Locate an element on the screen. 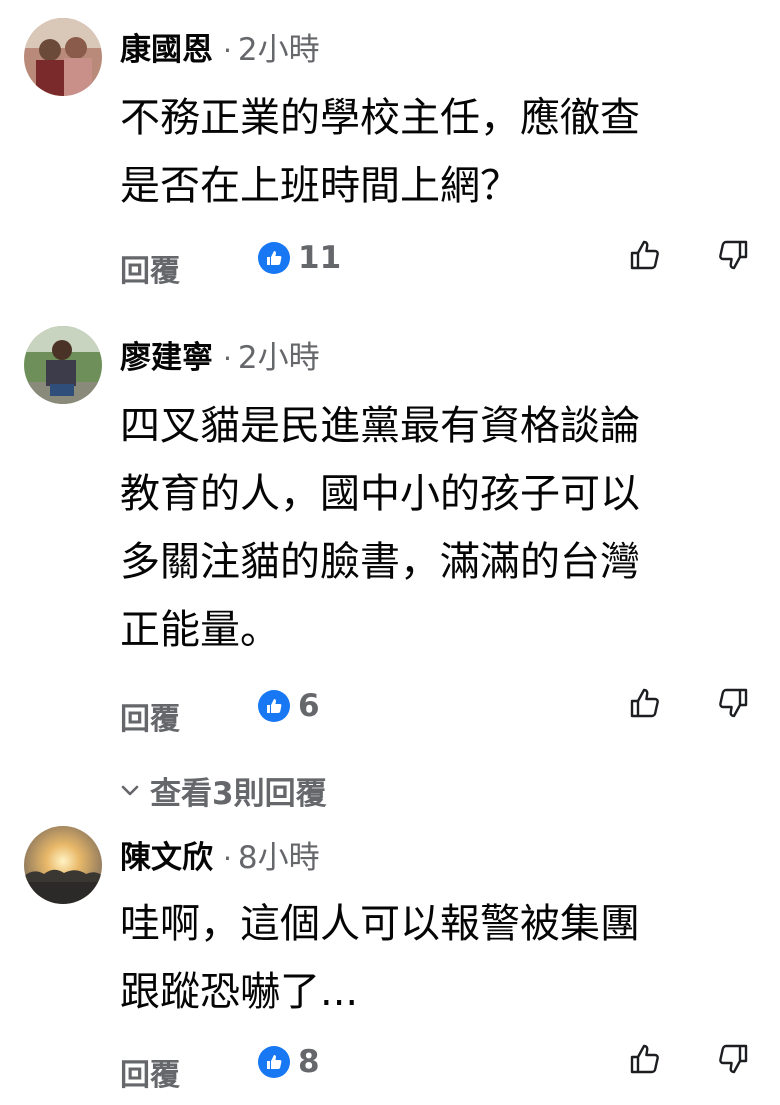 The height and width of the screenshot is (1105, 780). view-replies-link: 查看3則回覆 is located at coordinates (222, 790).